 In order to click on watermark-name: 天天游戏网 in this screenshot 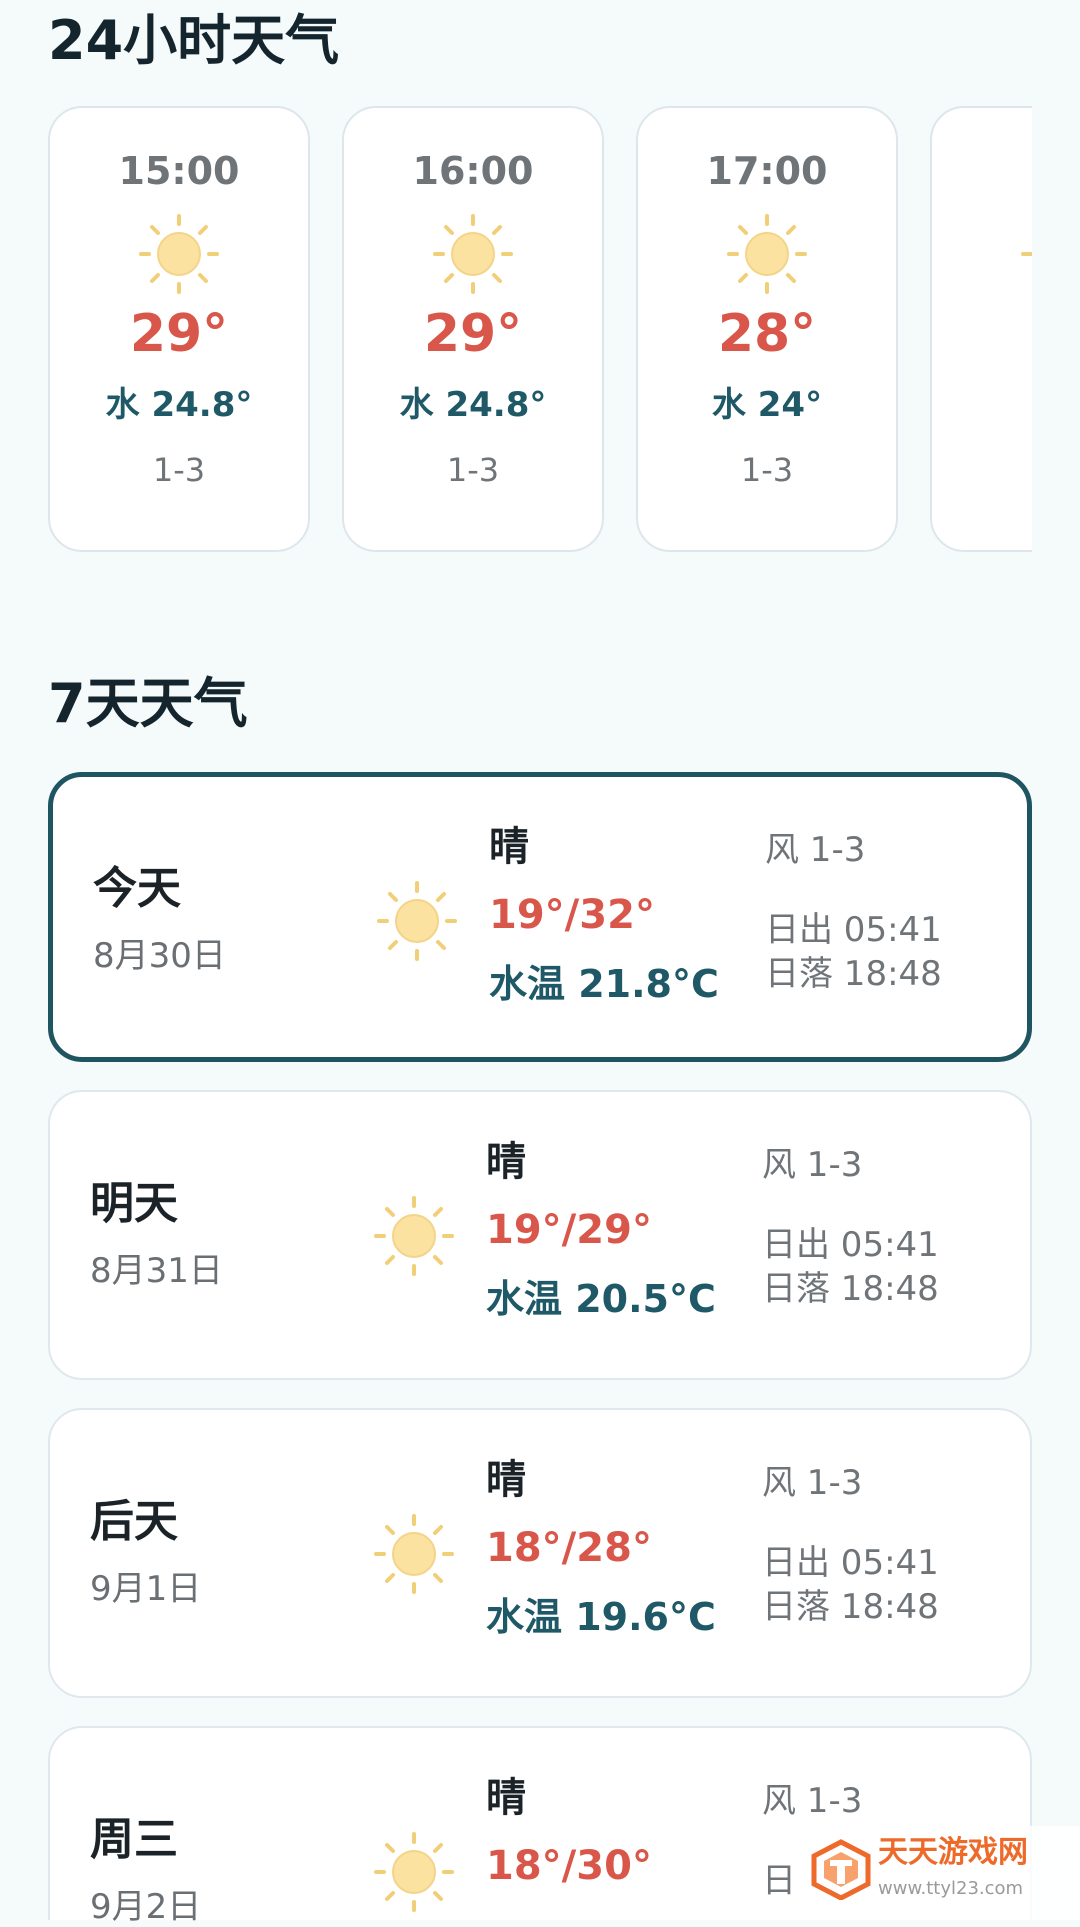, I will do `click(953, 1852)`.